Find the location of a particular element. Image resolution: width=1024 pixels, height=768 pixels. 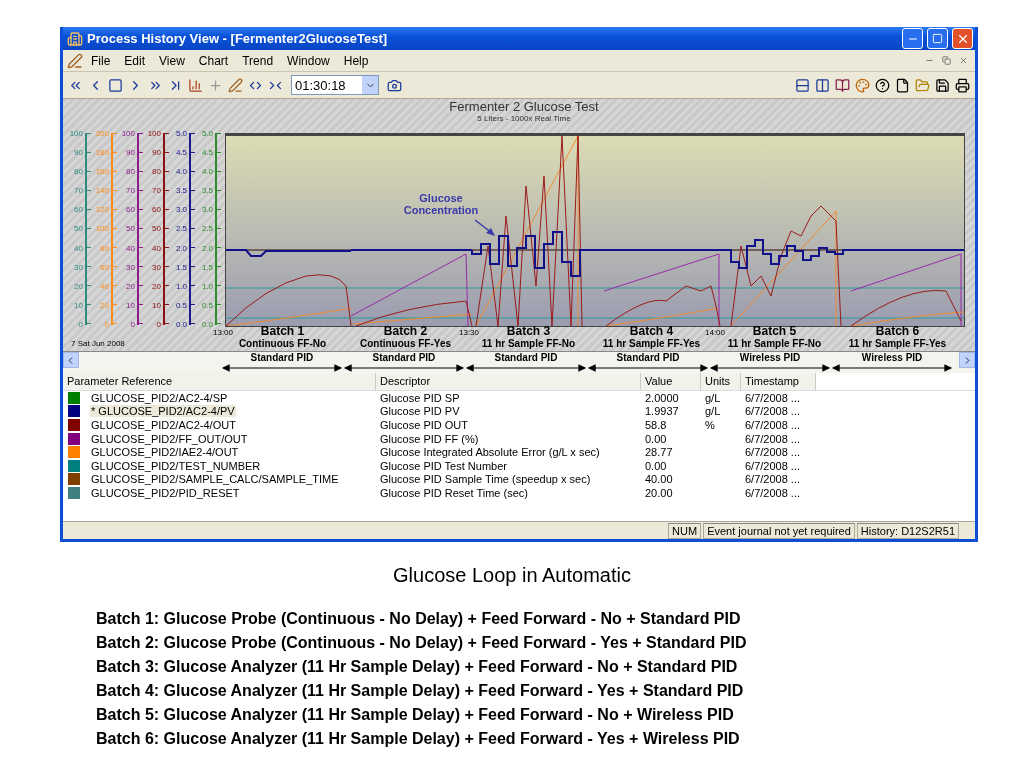

batch-note: Batch 6: Glucose Analyzer (11 Hr Sample Delay) + Feed Forward - Yes + Wireless PID is located at coordinates (418, 739).